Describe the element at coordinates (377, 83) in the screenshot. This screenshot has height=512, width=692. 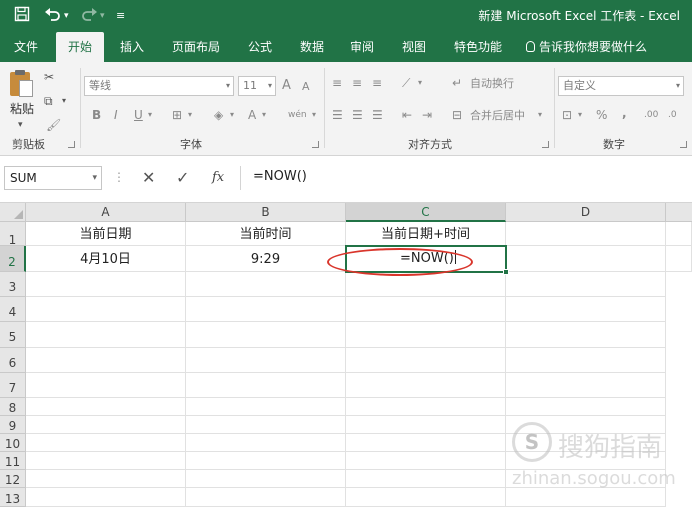
I see `align-bottom-icon: ≡` at that location.